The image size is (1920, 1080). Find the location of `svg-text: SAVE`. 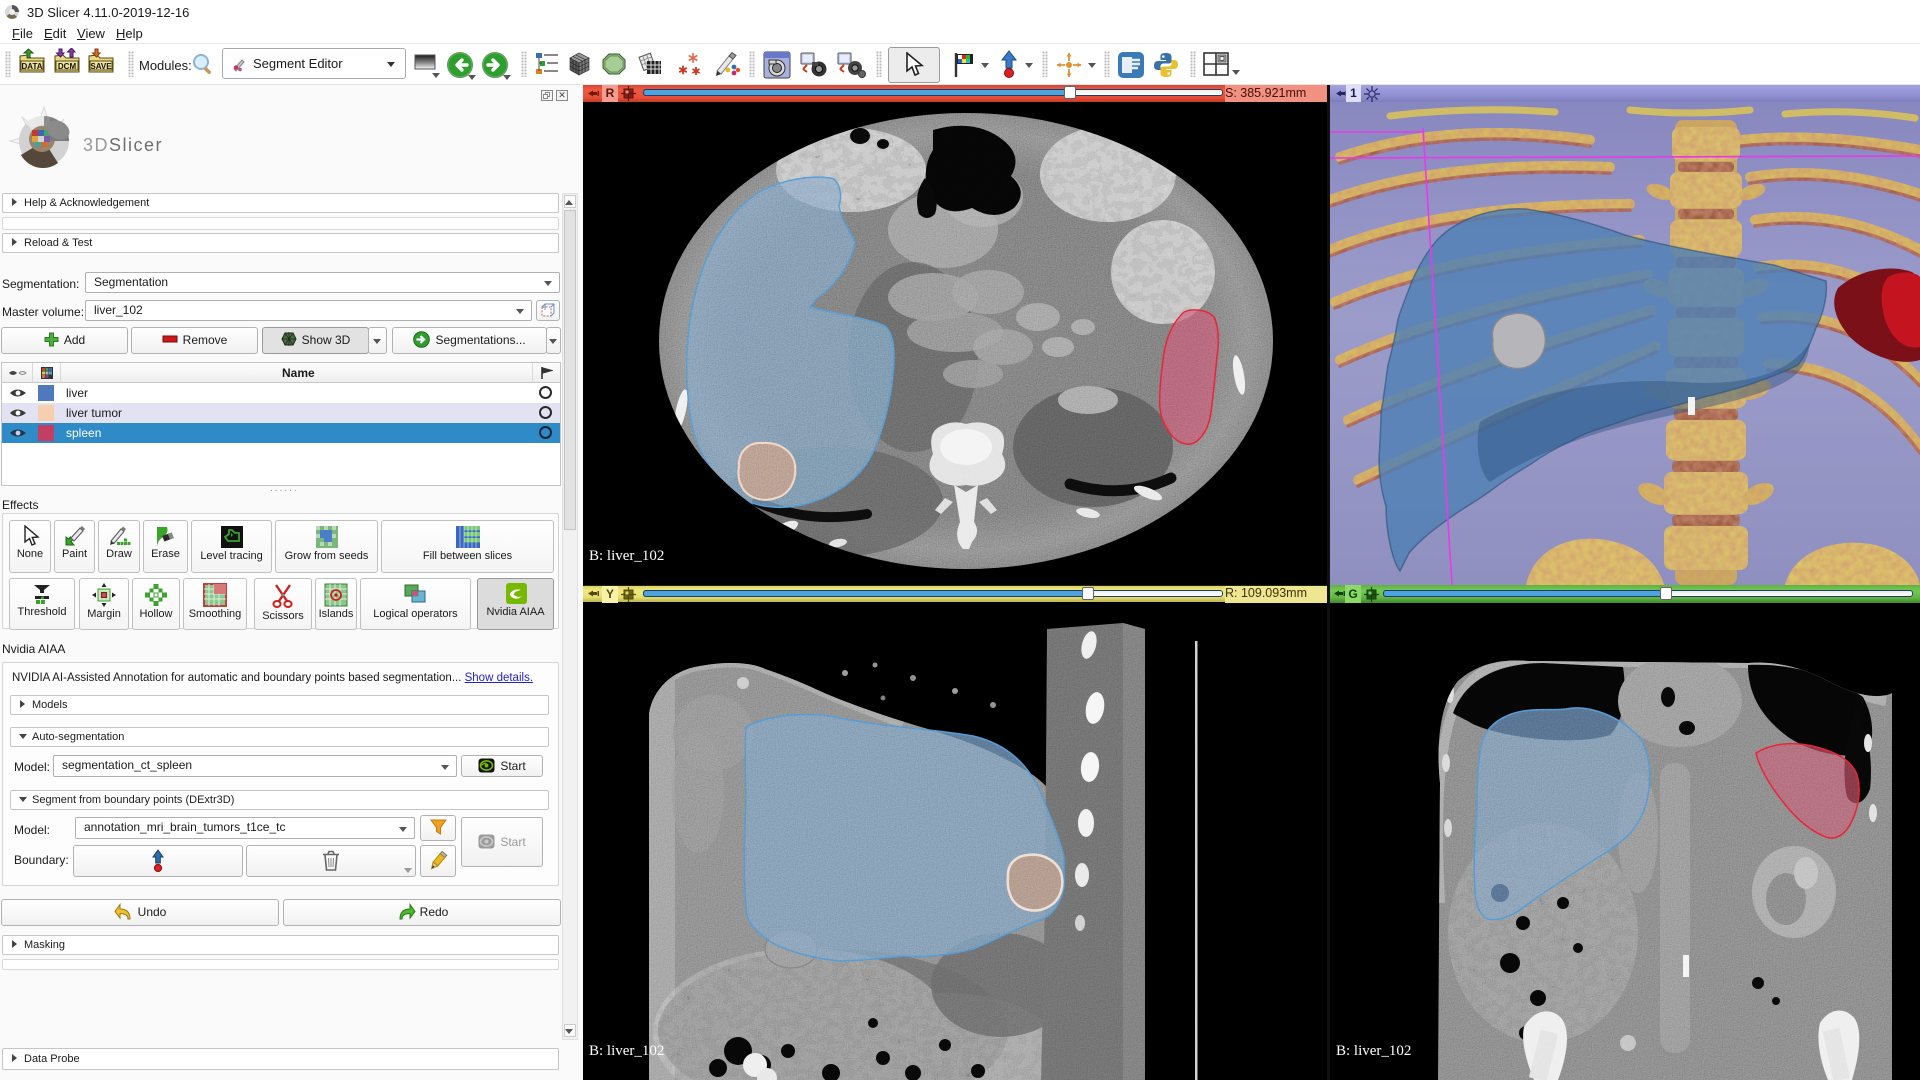

svg-text: SAVE is located at coordinates (101, 66).